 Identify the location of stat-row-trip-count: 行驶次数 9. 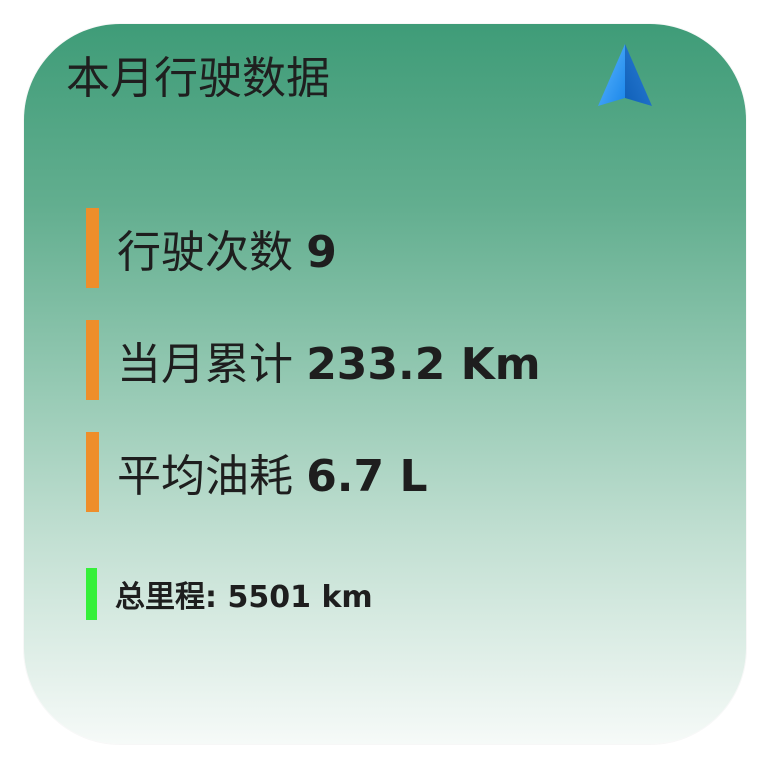
(211, 248).